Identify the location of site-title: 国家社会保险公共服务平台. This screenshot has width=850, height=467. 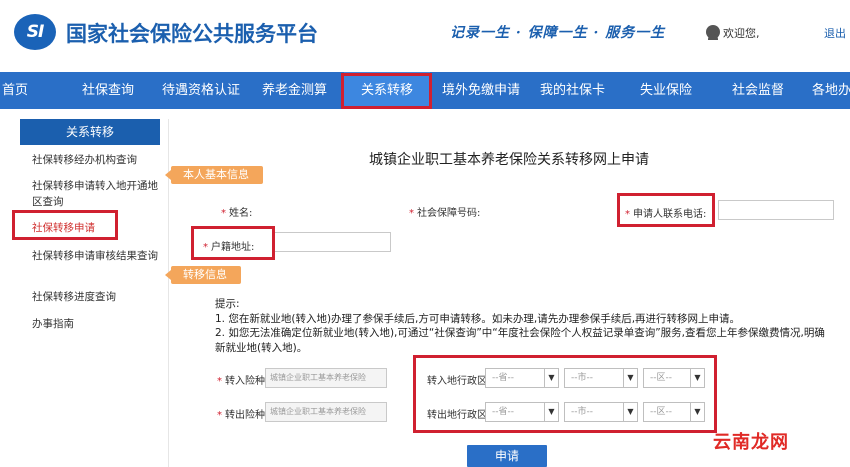
(192, 33).